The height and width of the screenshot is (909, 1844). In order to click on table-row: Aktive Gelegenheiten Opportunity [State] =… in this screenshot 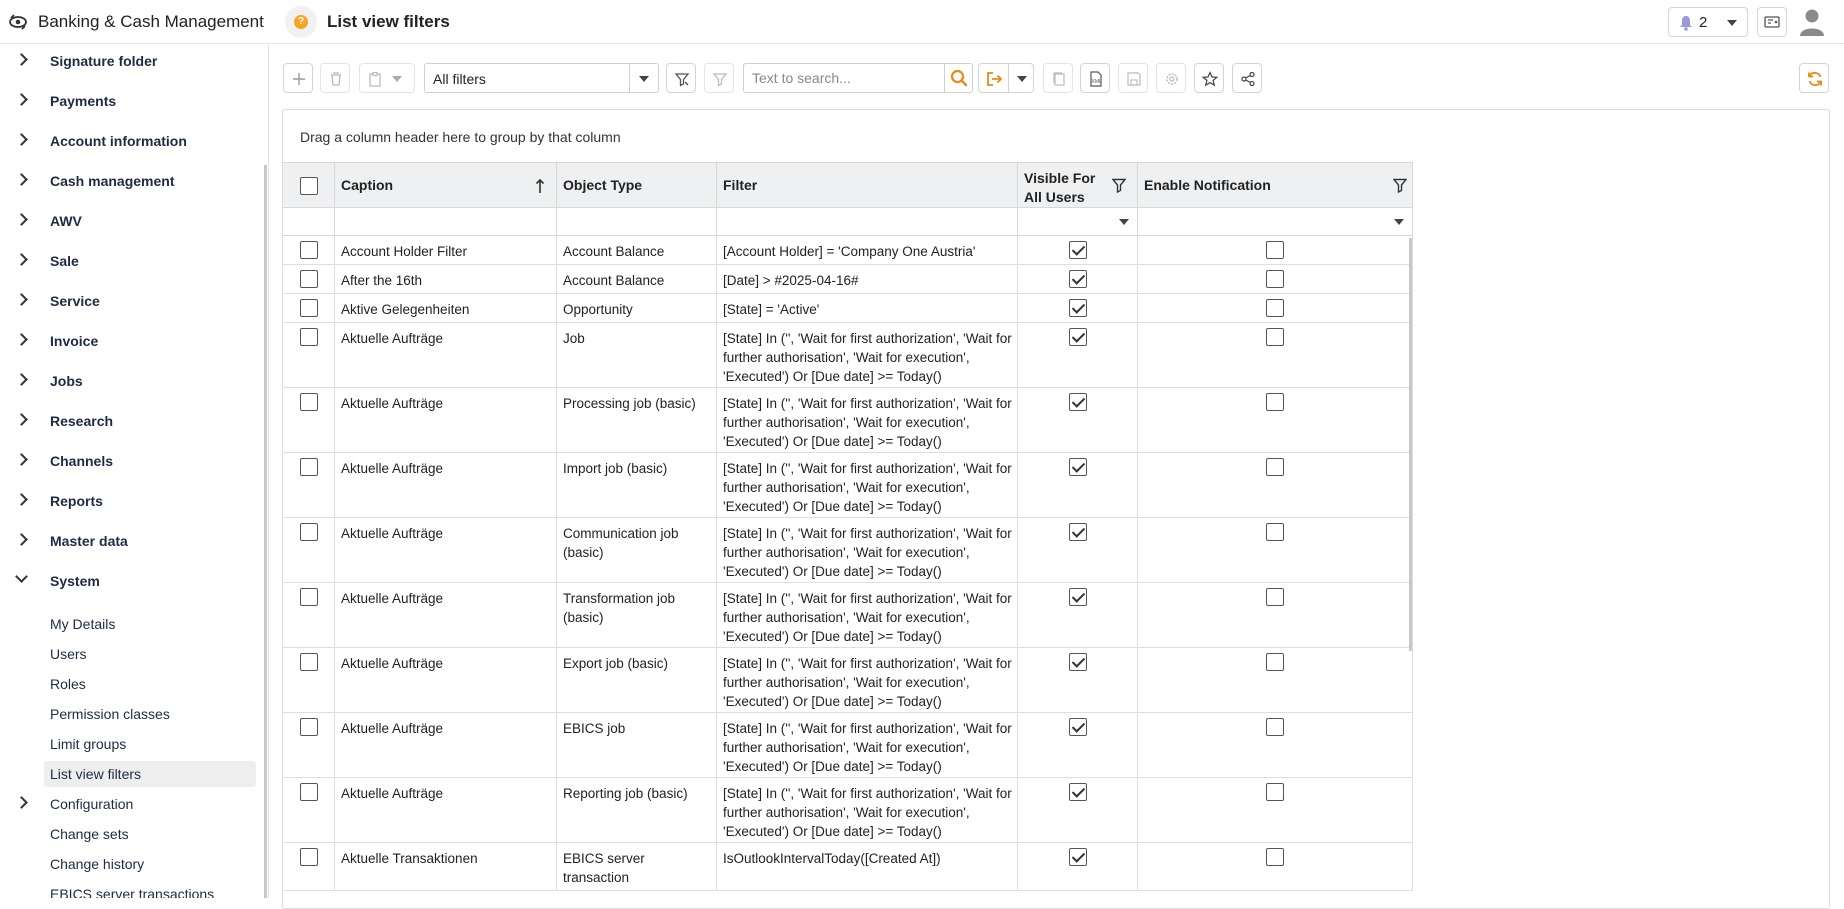, I will do `click(848, 308)`.